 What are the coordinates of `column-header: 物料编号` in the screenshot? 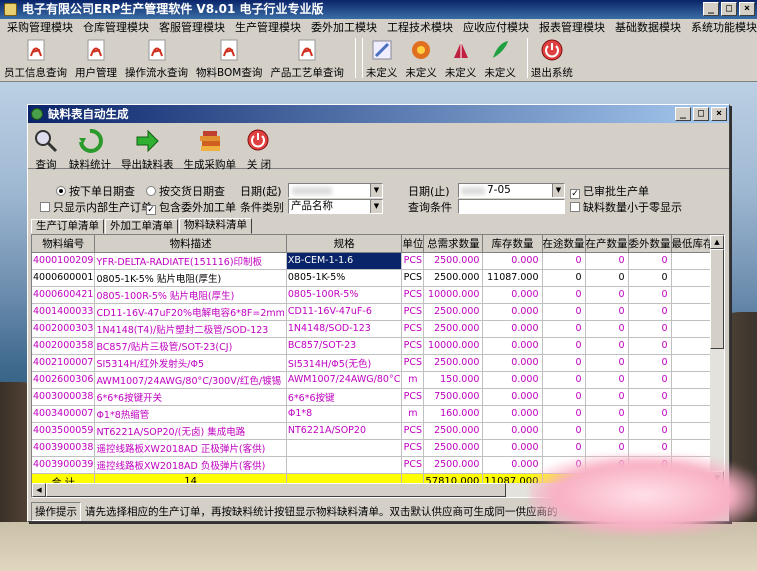 It's located at (64, 244).